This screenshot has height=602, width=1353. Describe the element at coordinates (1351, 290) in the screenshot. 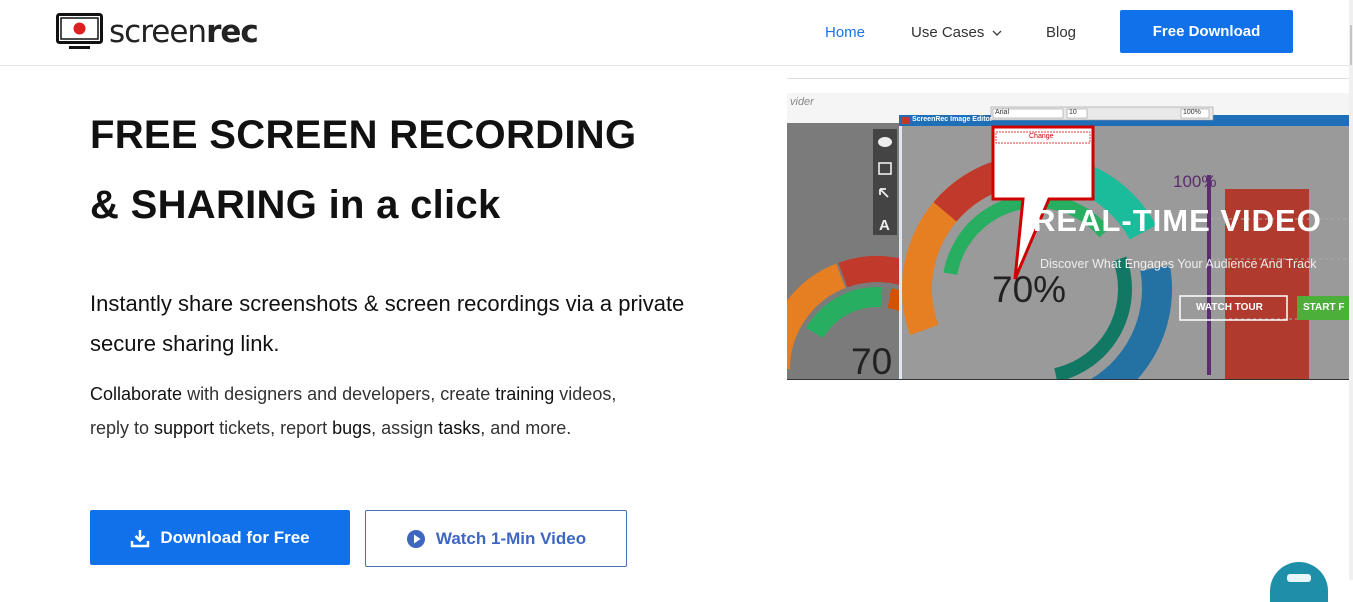

I see `page-scrollbar` at that location.